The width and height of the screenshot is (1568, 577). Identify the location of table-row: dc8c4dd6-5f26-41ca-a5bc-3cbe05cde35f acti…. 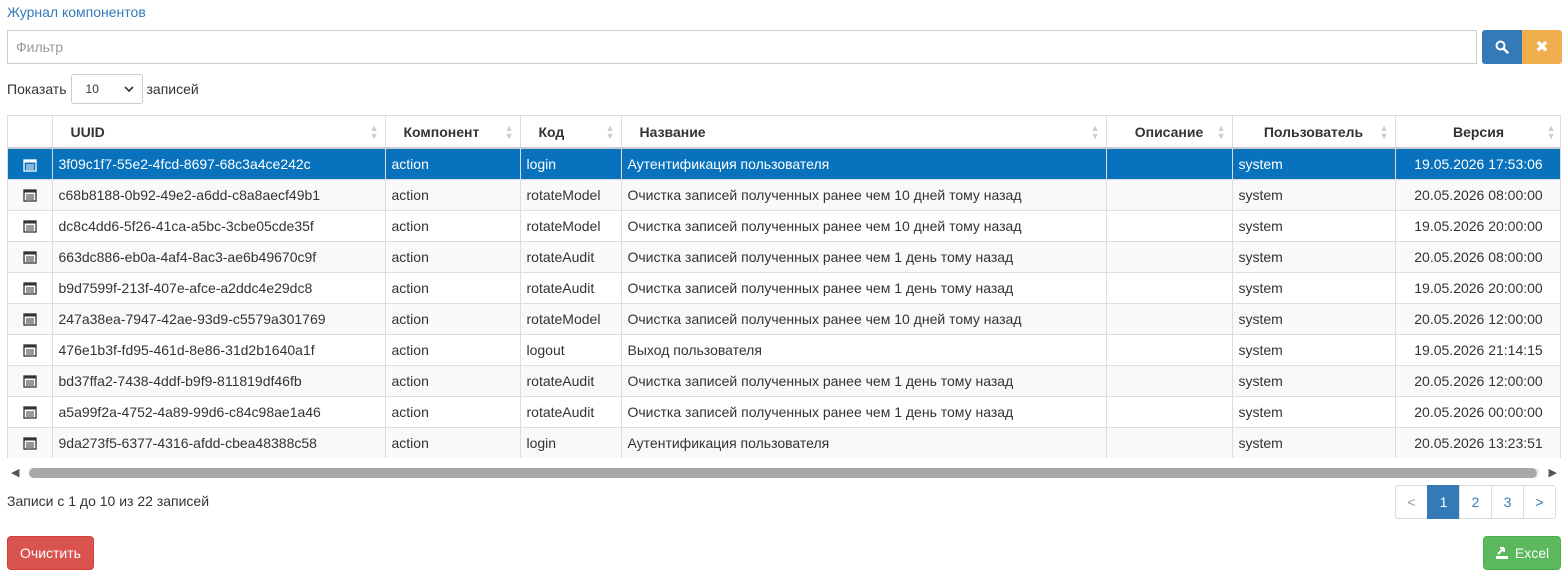
(784, 226).